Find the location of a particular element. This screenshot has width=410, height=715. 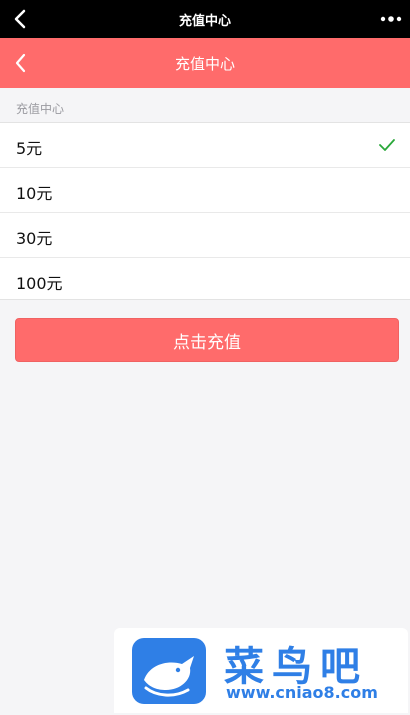

amount-label: 30元 is located at coordinates (34, 238).